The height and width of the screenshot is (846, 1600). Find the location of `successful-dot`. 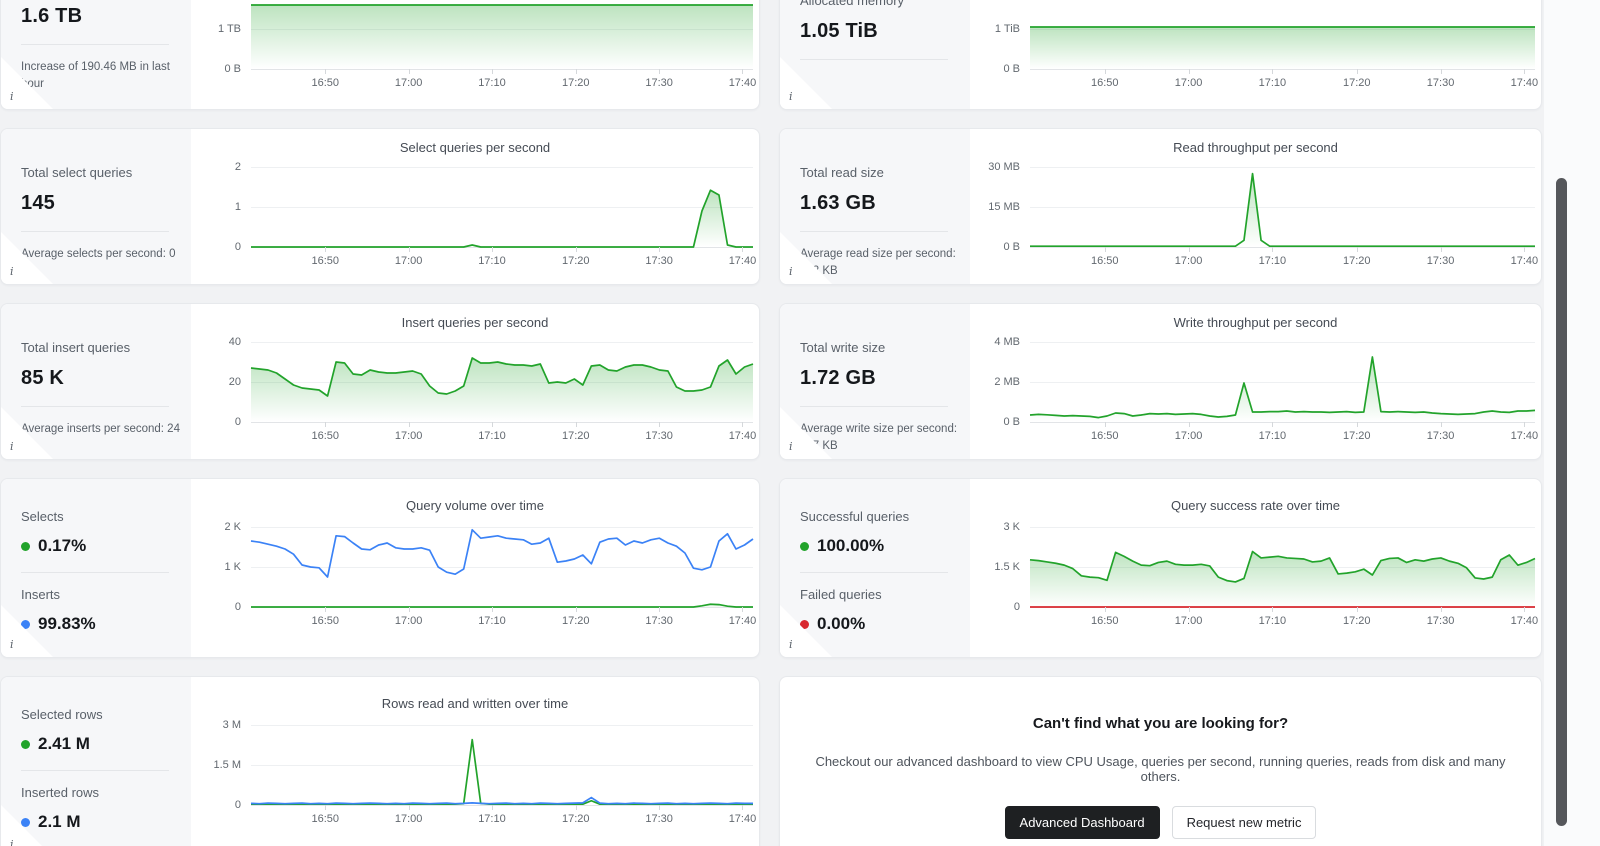

successful-dot is located at coordinates (804, 546).